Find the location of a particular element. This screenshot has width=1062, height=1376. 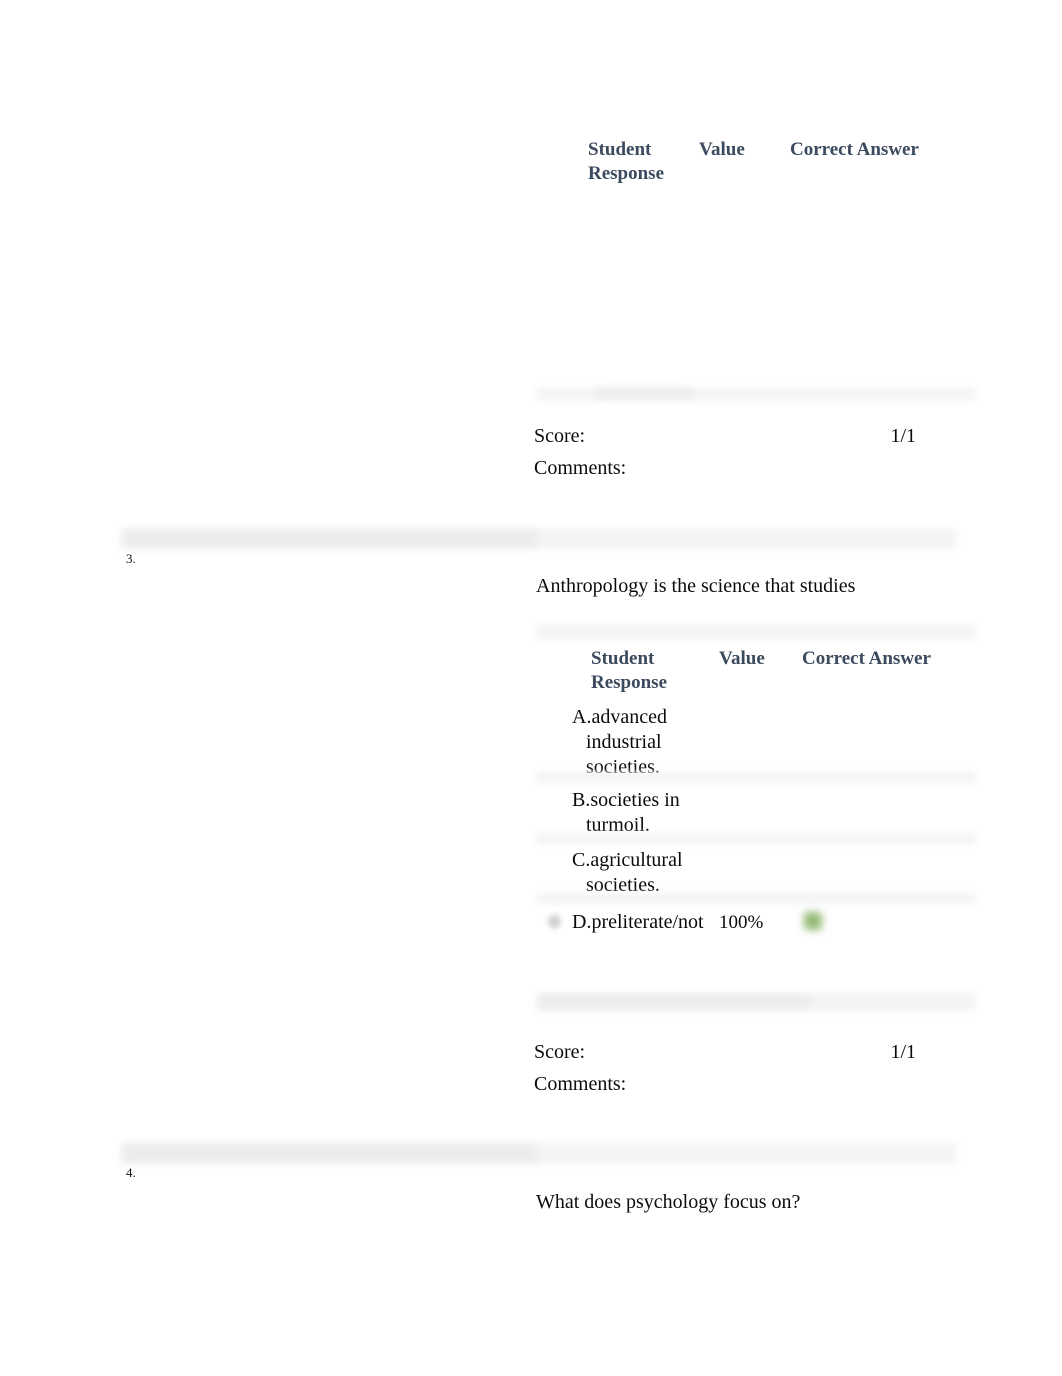

question-number-4: 4. is located at coordinates (131, 1172).